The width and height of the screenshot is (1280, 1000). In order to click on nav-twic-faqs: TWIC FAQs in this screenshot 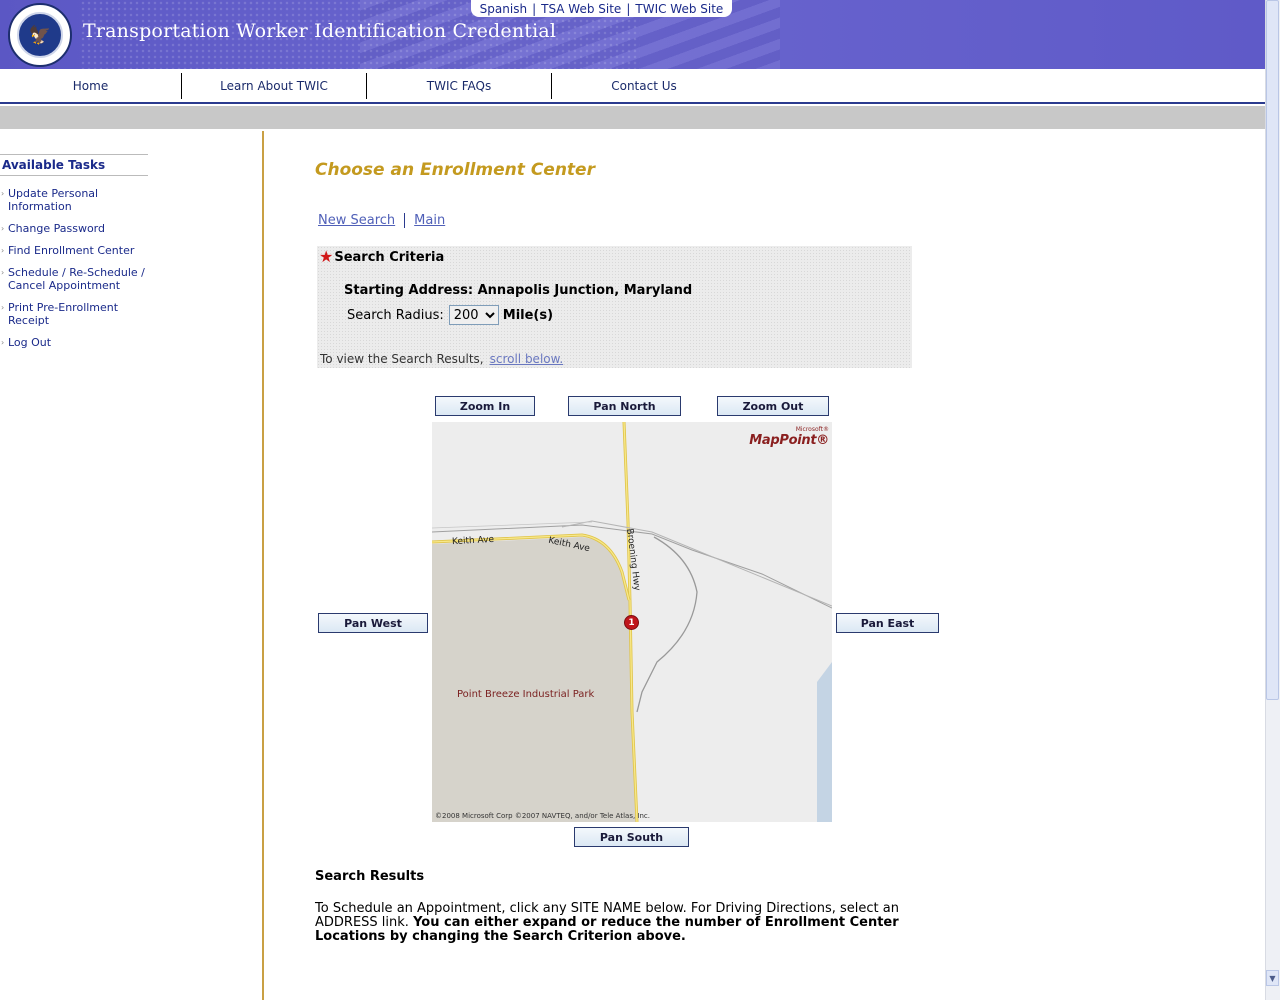, I will do `click(459, 86)`.